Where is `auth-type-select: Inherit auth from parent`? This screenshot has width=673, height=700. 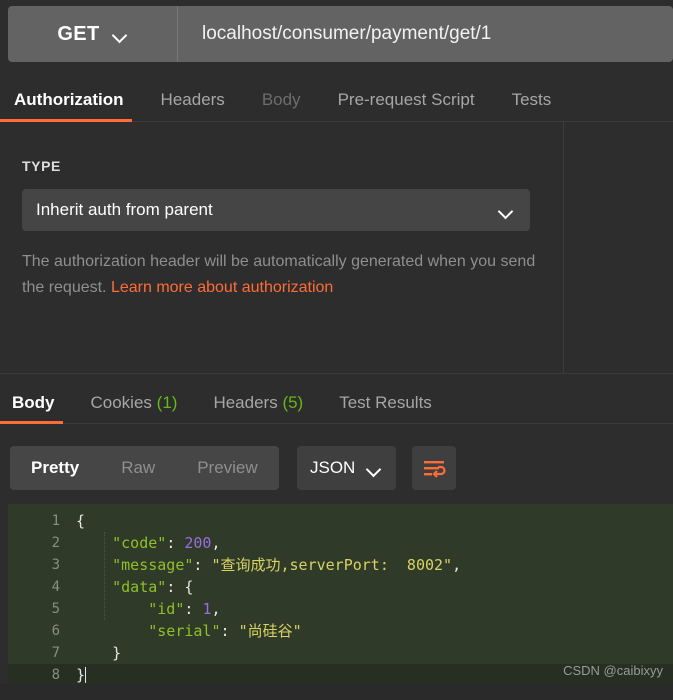 auth-type-select: Inherit auth from parent is located at coordinates (276, 210).